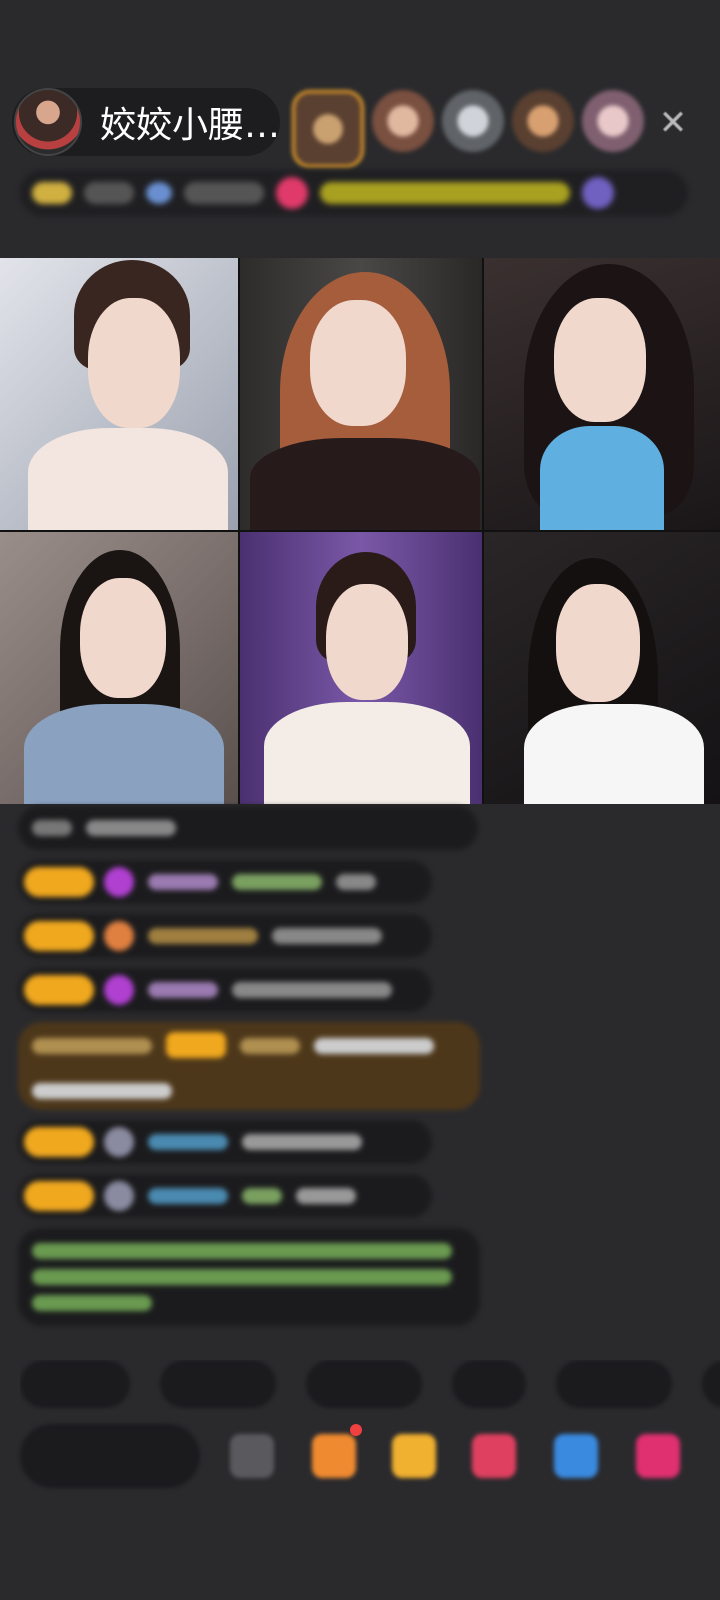 The image size is (720, 1600). I want to click on close-icon: ✕, so click(673, 123).